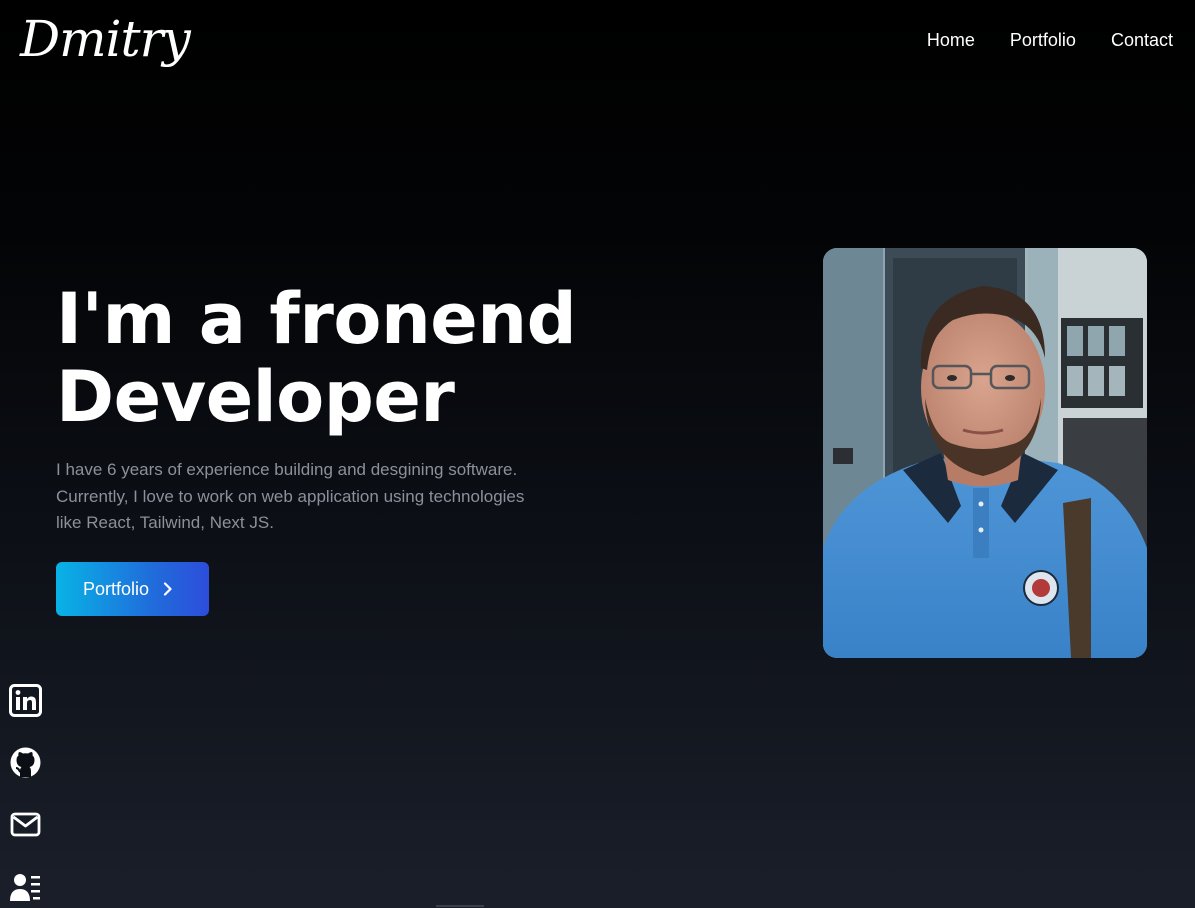  Describe the element at coordinates (1043, 40) in the screenshot. I see `nav-portfolio-link: Portfolio` at that location.